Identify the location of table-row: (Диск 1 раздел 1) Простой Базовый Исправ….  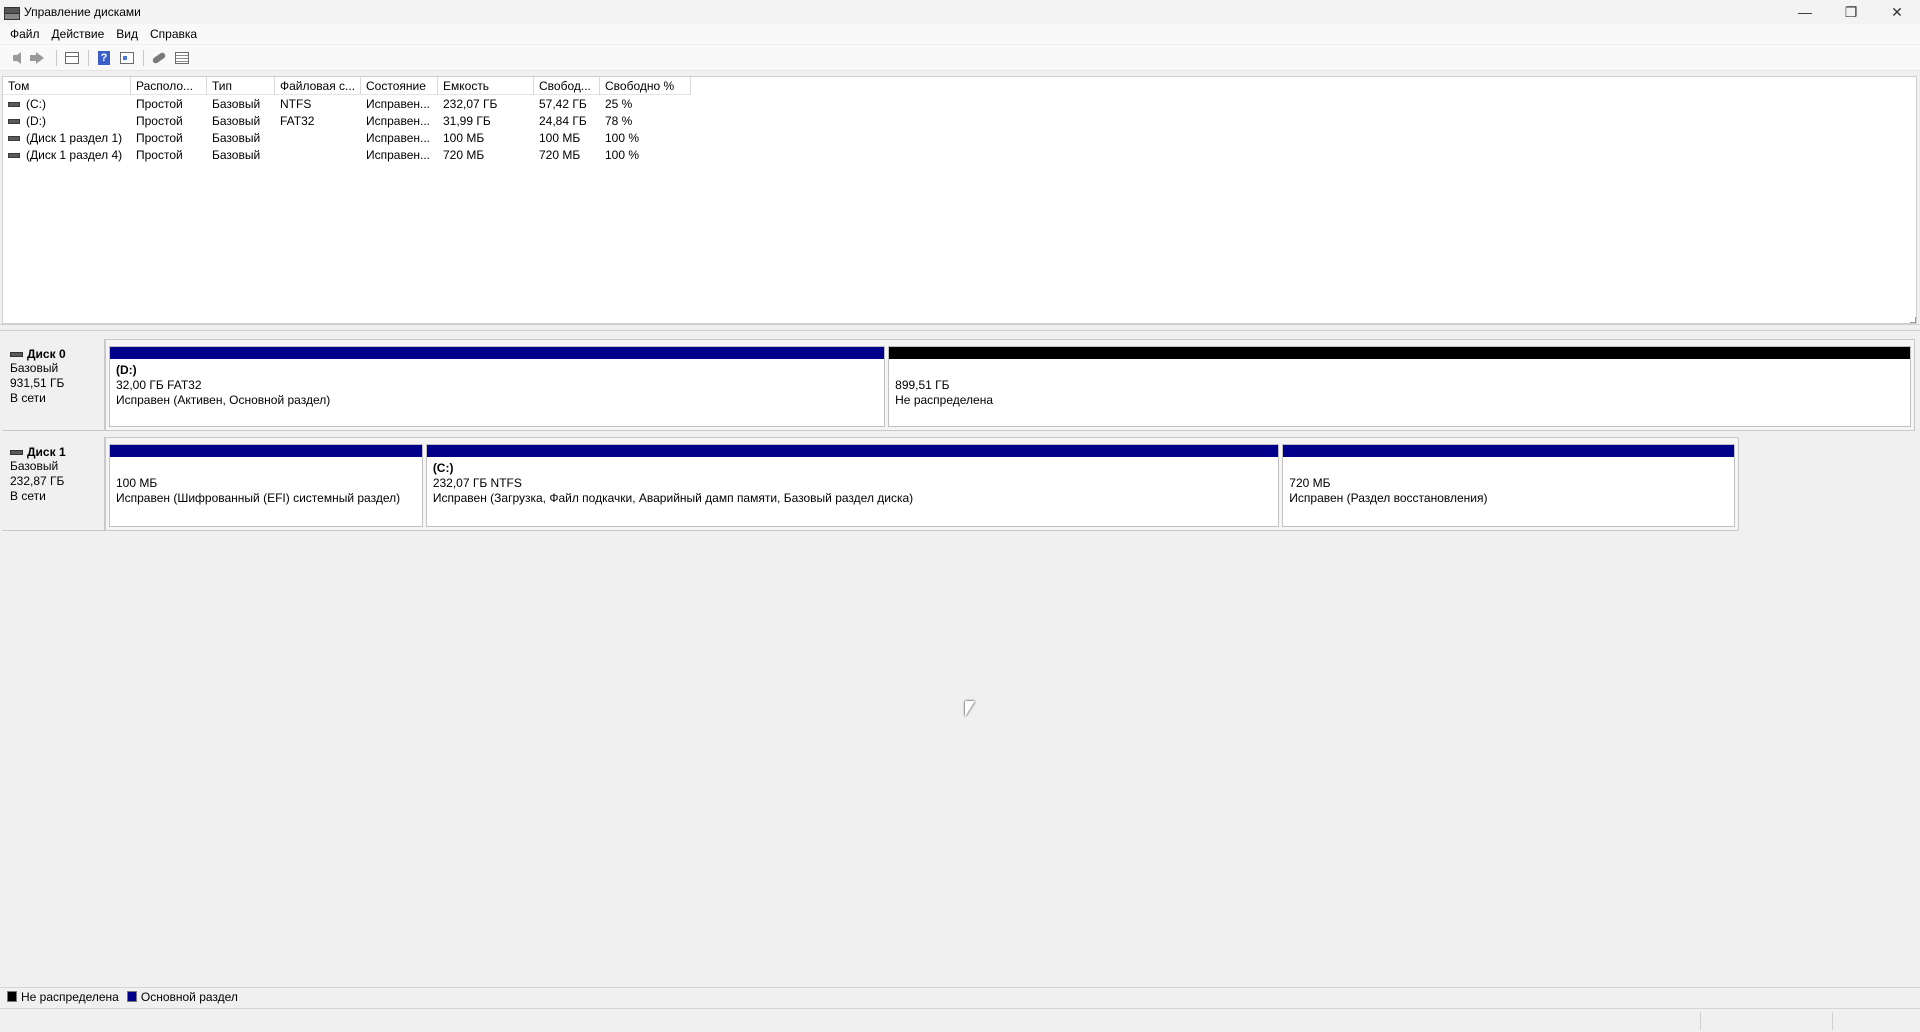
(347, 138).